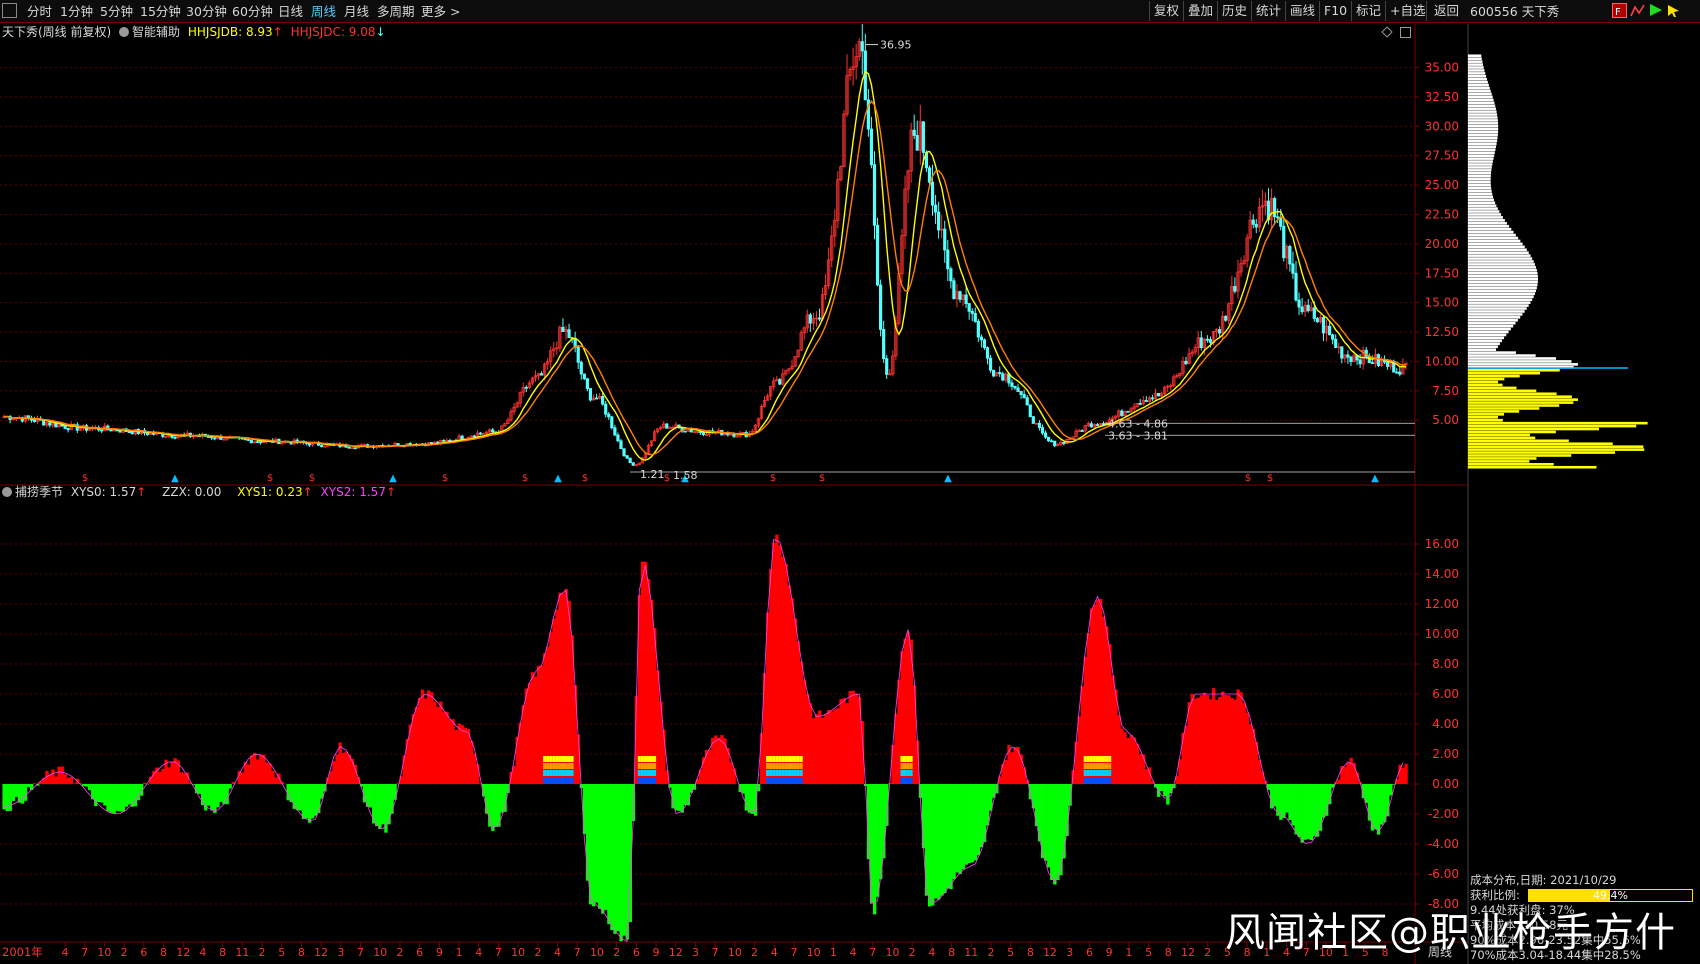  What do you see at coordinates (76, 11) in the screenshot?
I see `period-tab-1: 1分钟` at bounding box center [76, 11].